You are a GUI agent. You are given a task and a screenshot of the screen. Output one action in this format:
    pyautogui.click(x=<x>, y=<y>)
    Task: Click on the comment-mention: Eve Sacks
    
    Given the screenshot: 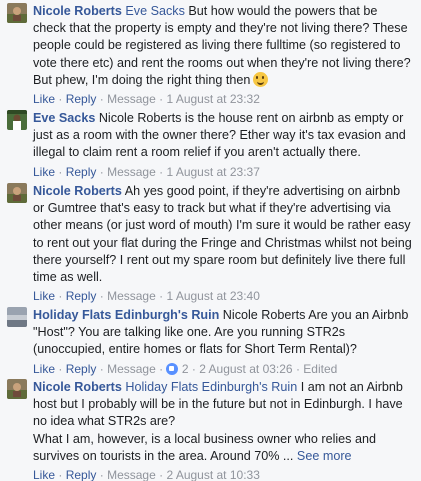 What is the action you would take?
    pyautogui.click(x=155, y=11)
    